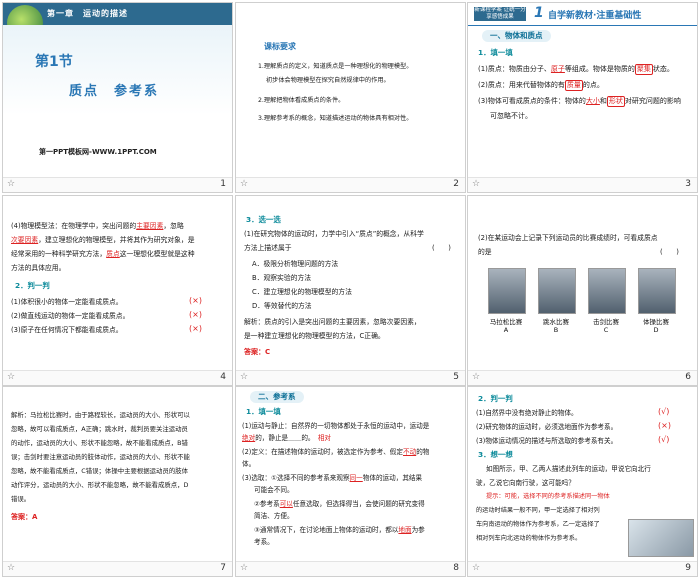 This screenshot has width=700, height=578. What do you see at coordinates (274, 490) in the screenshot?
I see `frame-line-6: 可能会不同。` at bounding box center [274, 490].